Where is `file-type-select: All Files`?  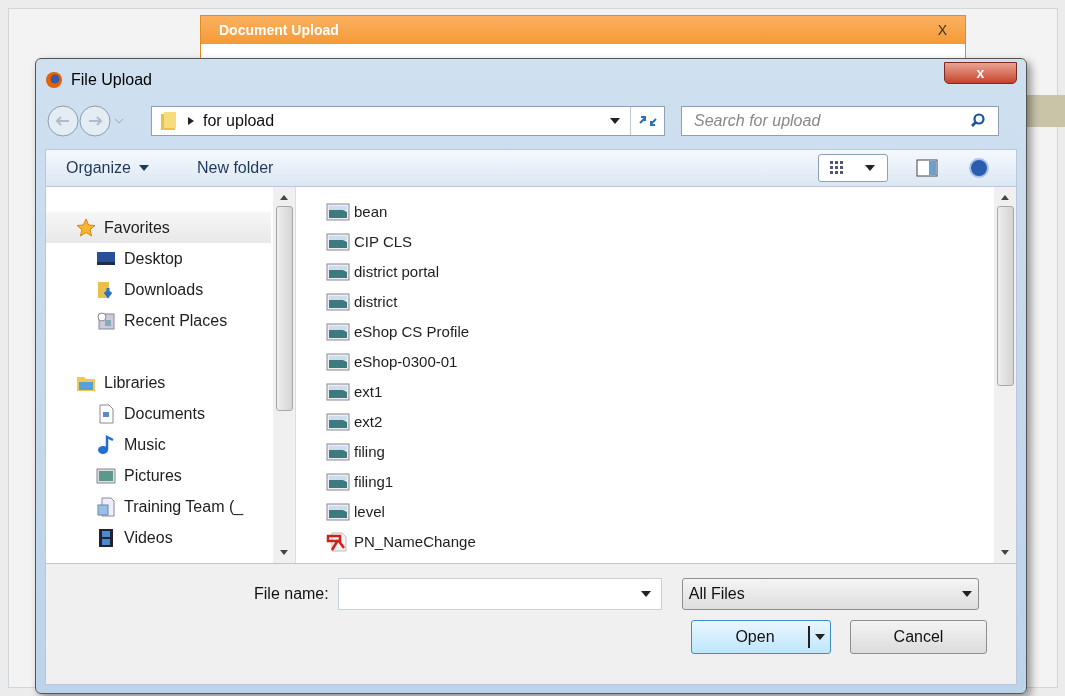
file-type-select: All Files is located at coordinates (830, 594).